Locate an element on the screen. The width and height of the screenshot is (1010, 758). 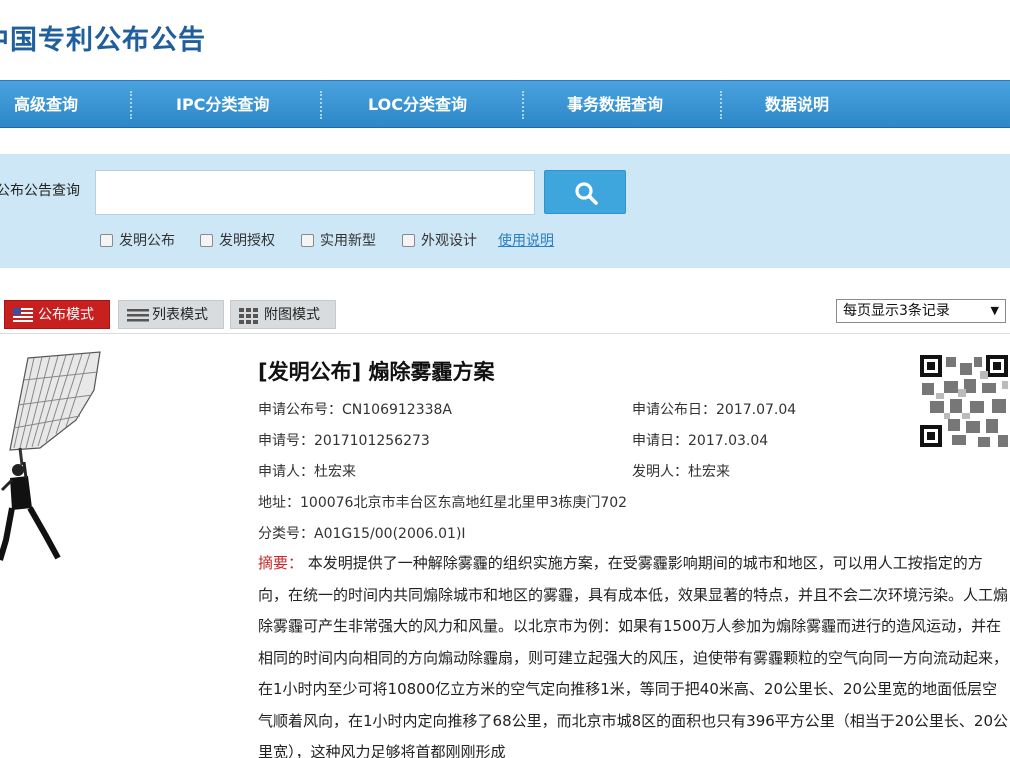
site-header: 中国专利公布公告 is located at coordinates (505, 40).